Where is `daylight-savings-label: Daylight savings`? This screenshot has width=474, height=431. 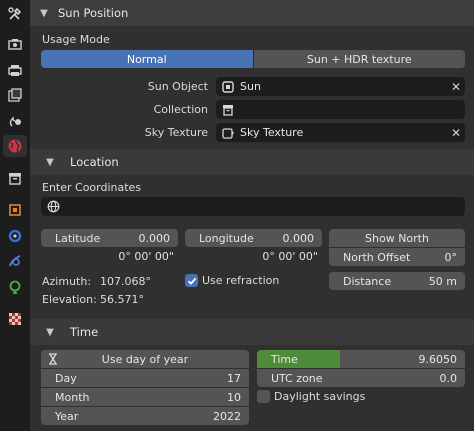 daylight-savings-label: Daylight savings is located at coordinates (320, 396).